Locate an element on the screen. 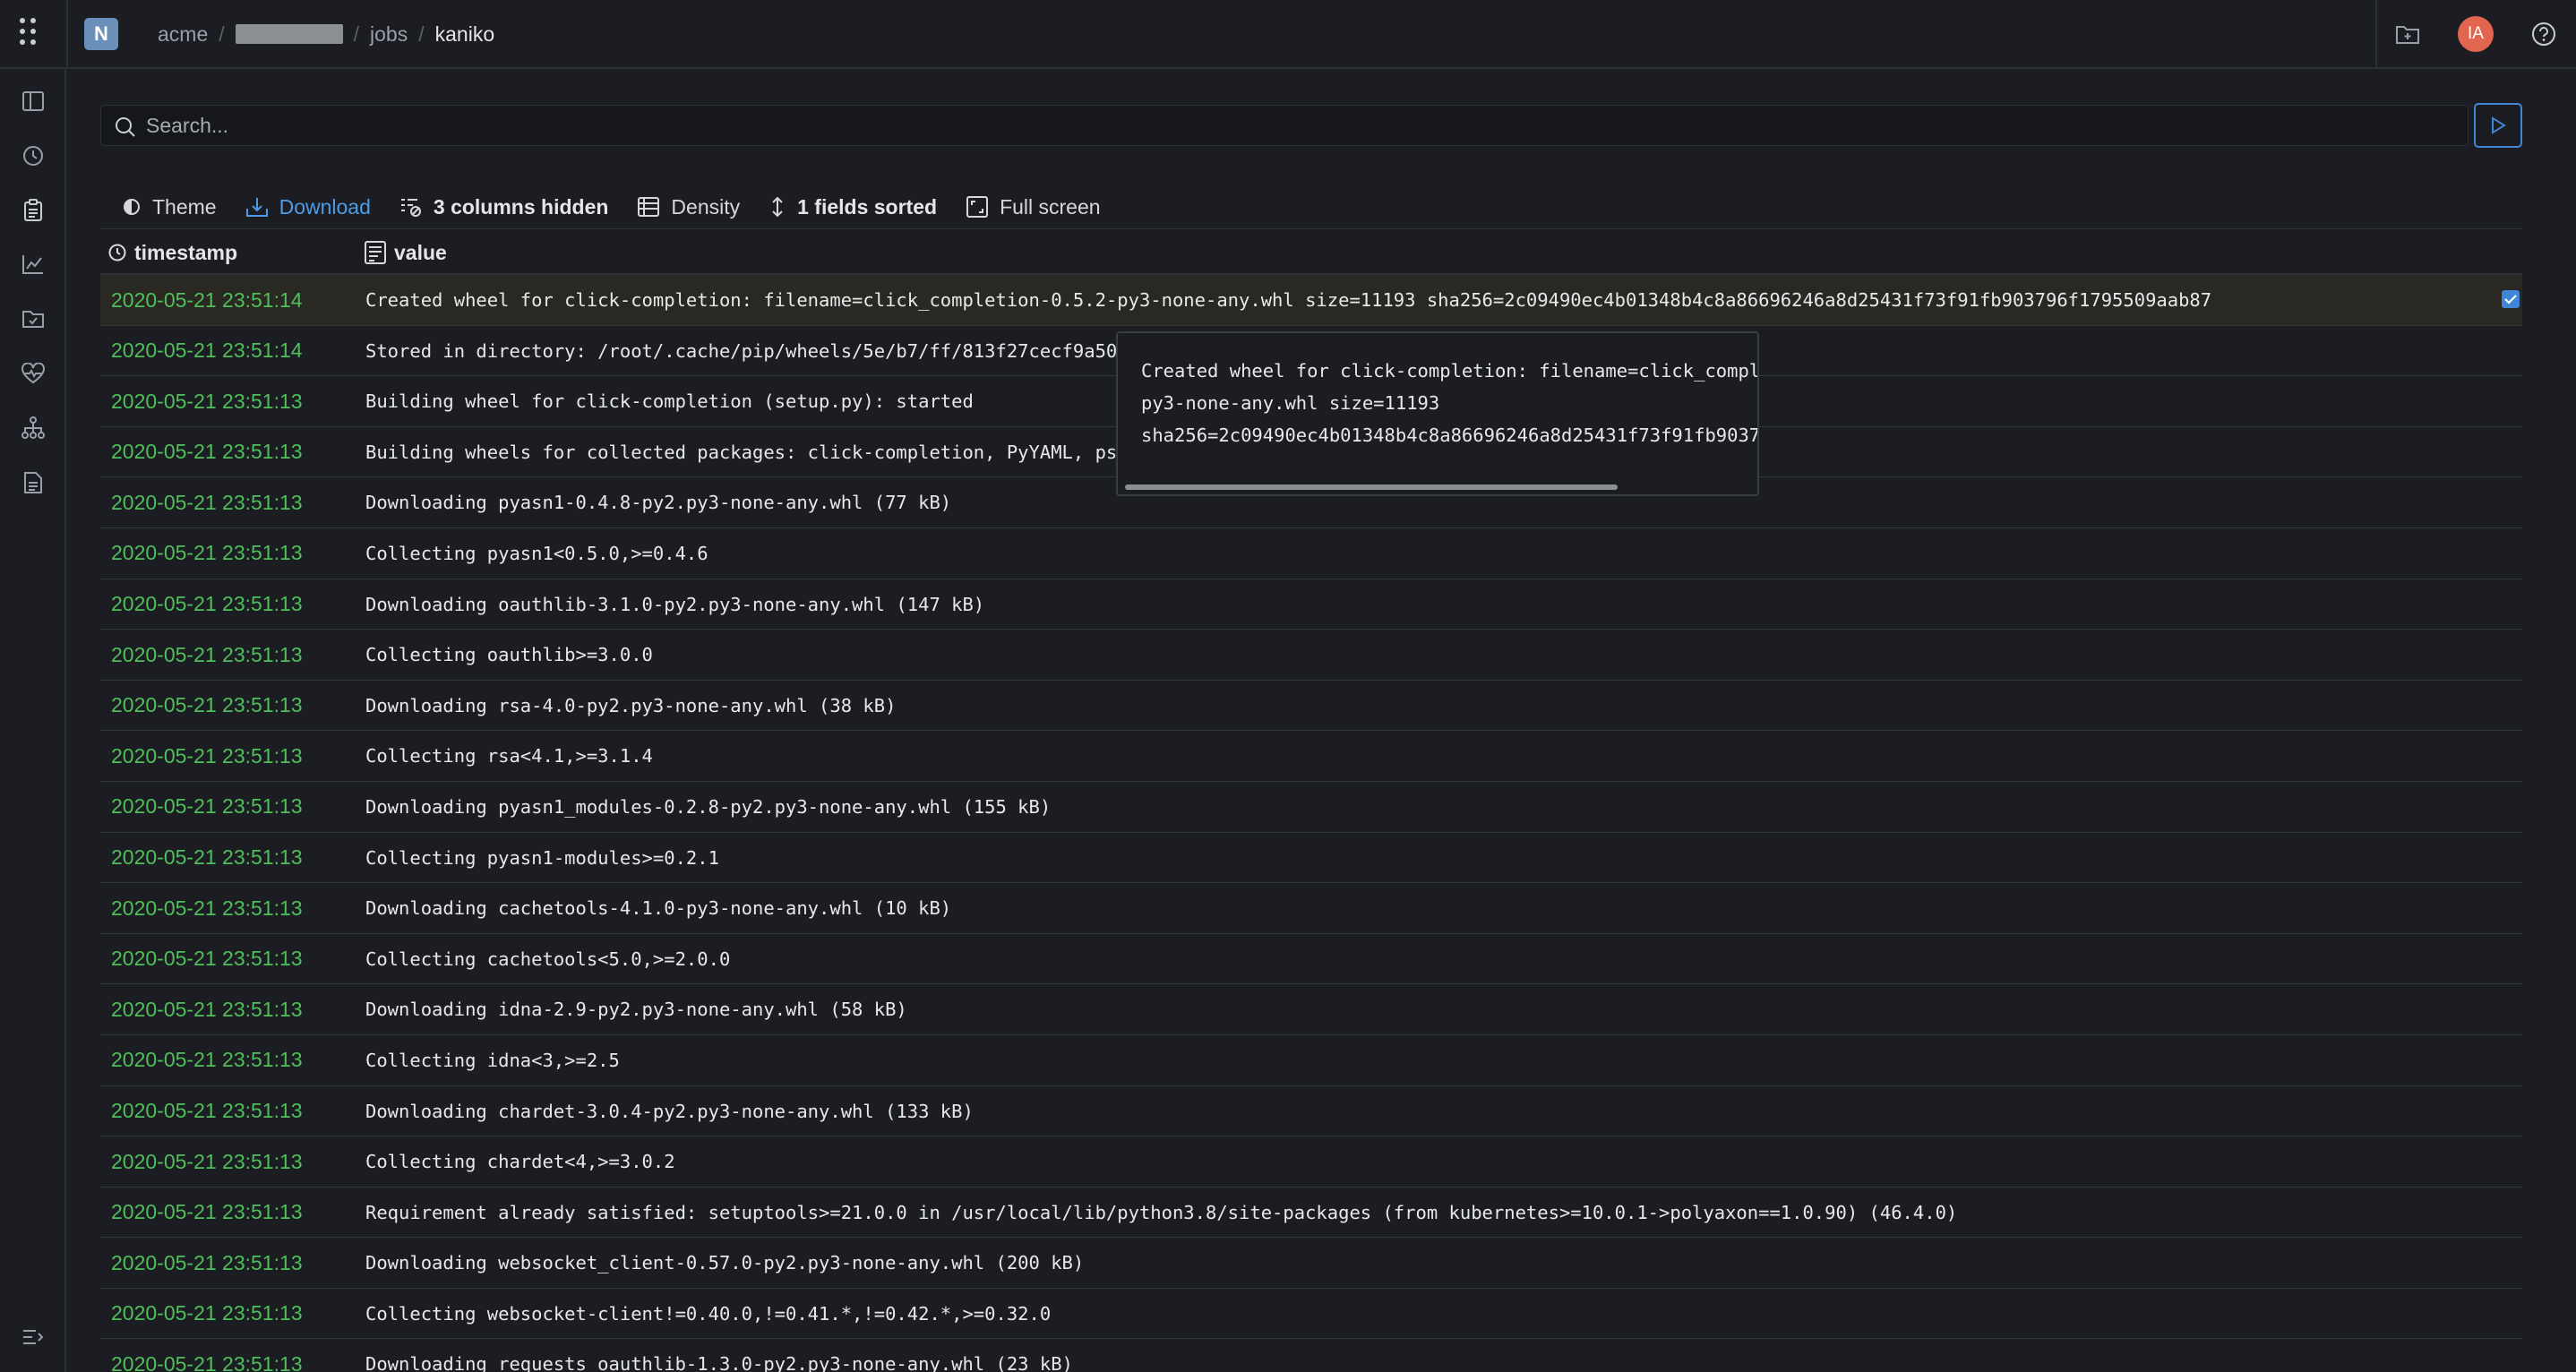 Image resolution: width=2576 pixels, height=1372 pixels. tooltip-horizontal-scrollbar is located at coordinates (1371, 487).